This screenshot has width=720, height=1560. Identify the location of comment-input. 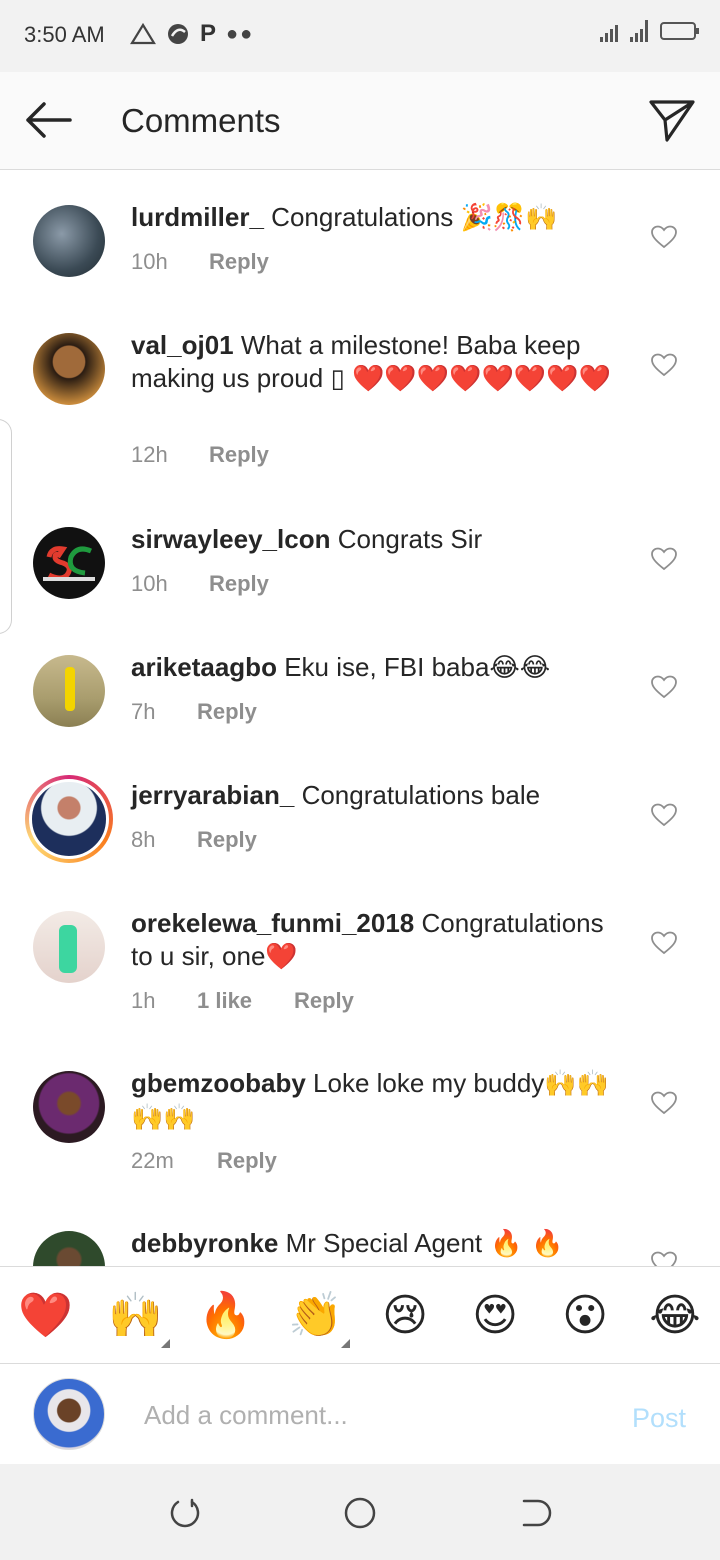
(364, 1415).